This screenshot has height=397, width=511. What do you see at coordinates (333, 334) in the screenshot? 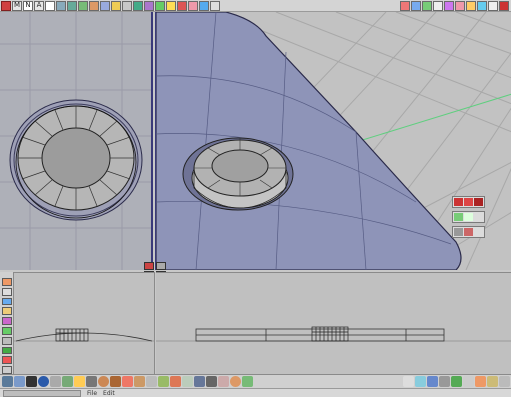
I see `front-viewport-canvas` at bounding box center [333, 334].